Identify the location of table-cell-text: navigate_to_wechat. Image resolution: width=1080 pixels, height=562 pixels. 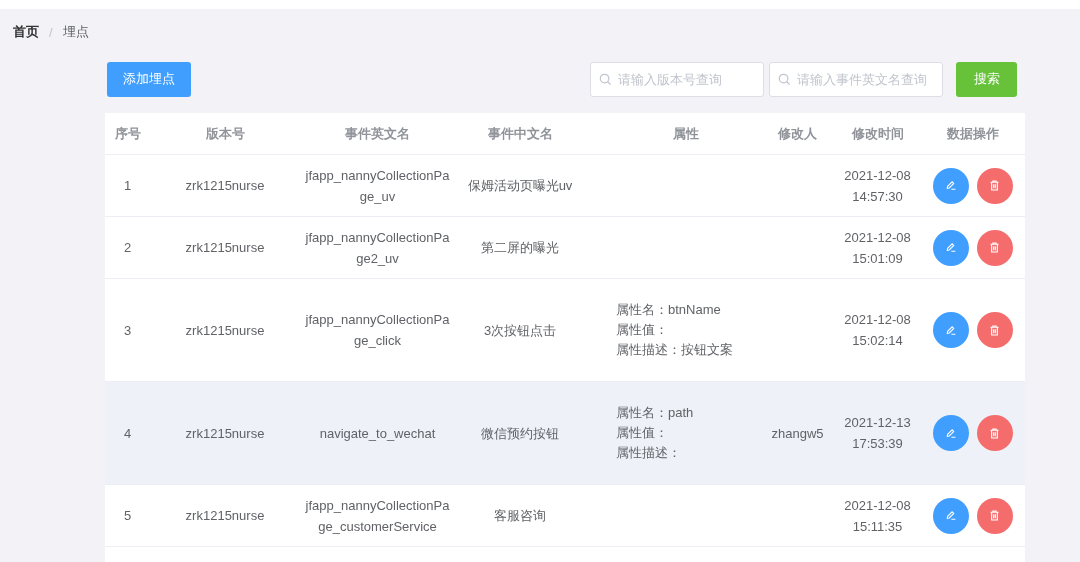
(377, 433).